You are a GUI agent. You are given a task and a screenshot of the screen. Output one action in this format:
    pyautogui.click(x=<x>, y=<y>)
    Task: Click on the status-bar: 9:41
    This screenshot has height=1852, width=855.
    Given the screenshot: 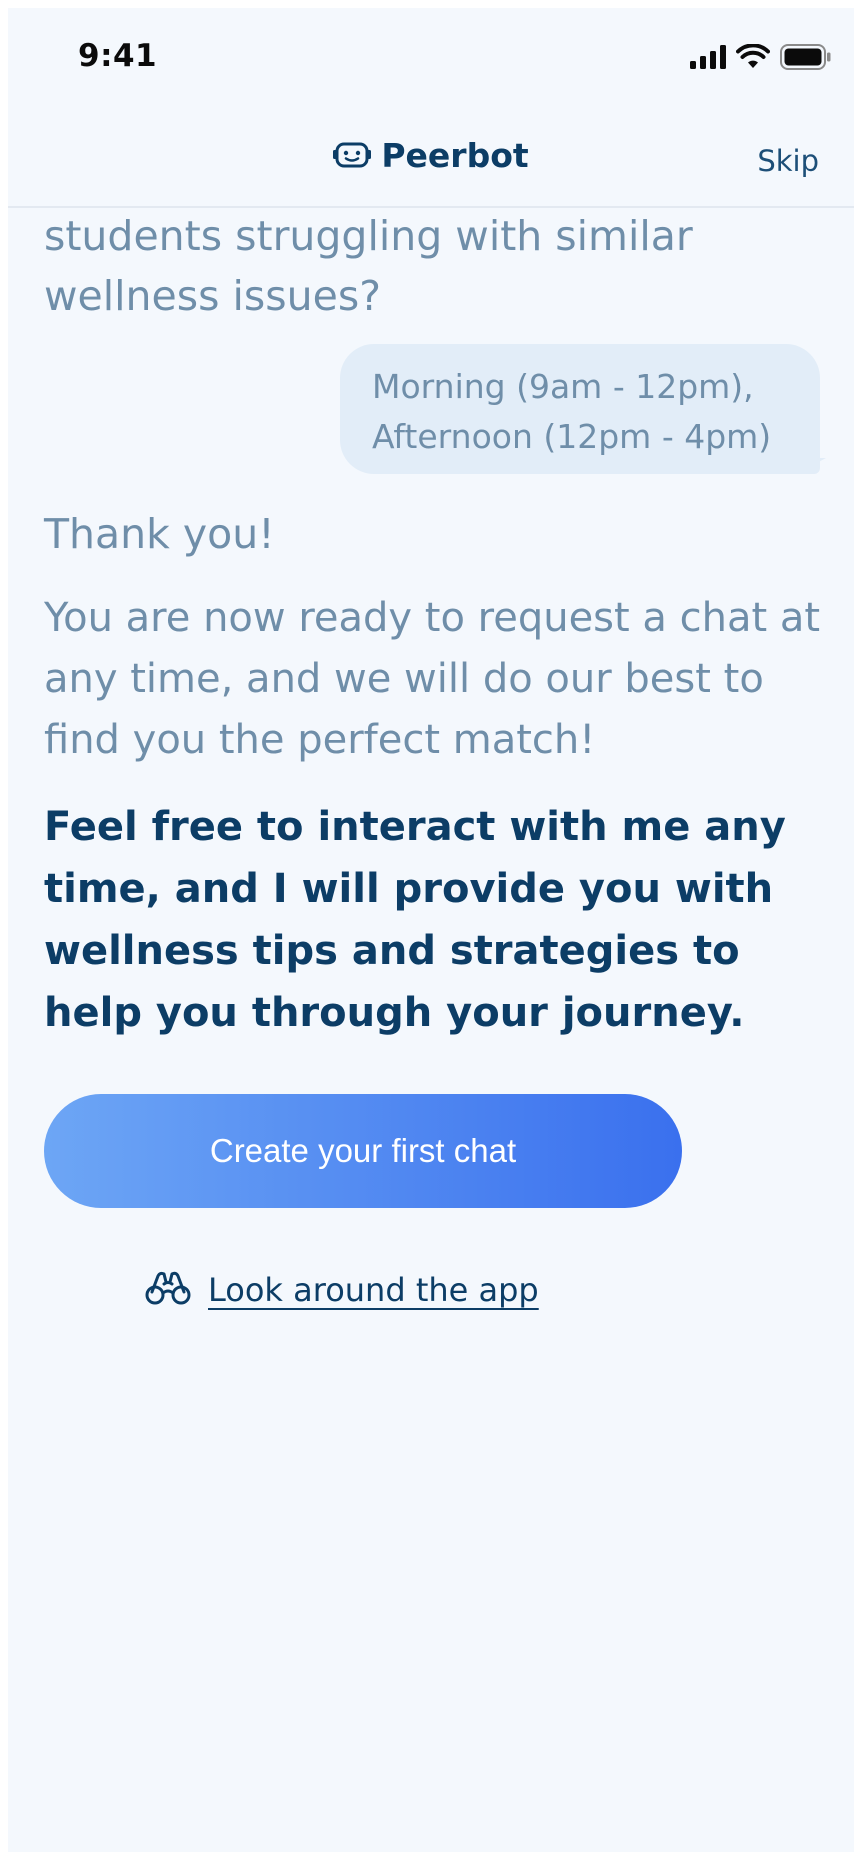 What is the action you would take?
    pyautogui.click(x=431, y=58)
    